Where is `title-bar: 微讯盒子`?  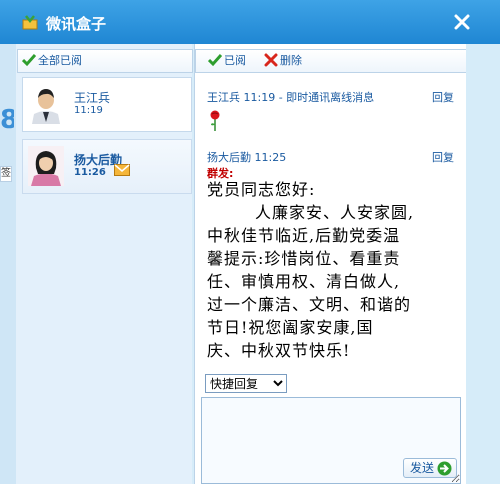 title-bar: 微讯盒子 is located at coordinates (250, 22).